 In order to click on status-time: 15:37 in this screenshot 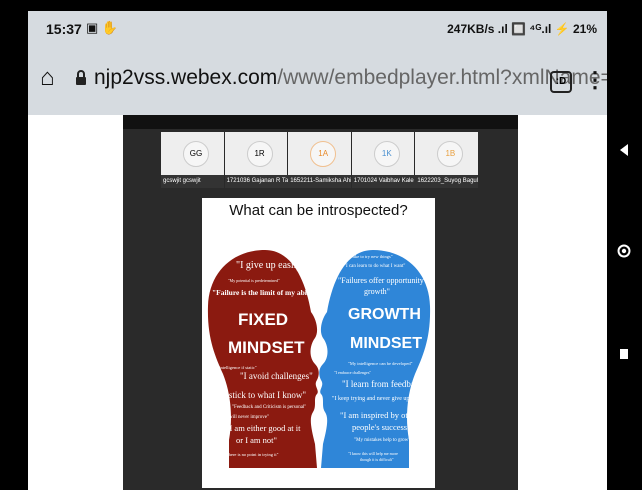, I will do `click(64, 29)`.